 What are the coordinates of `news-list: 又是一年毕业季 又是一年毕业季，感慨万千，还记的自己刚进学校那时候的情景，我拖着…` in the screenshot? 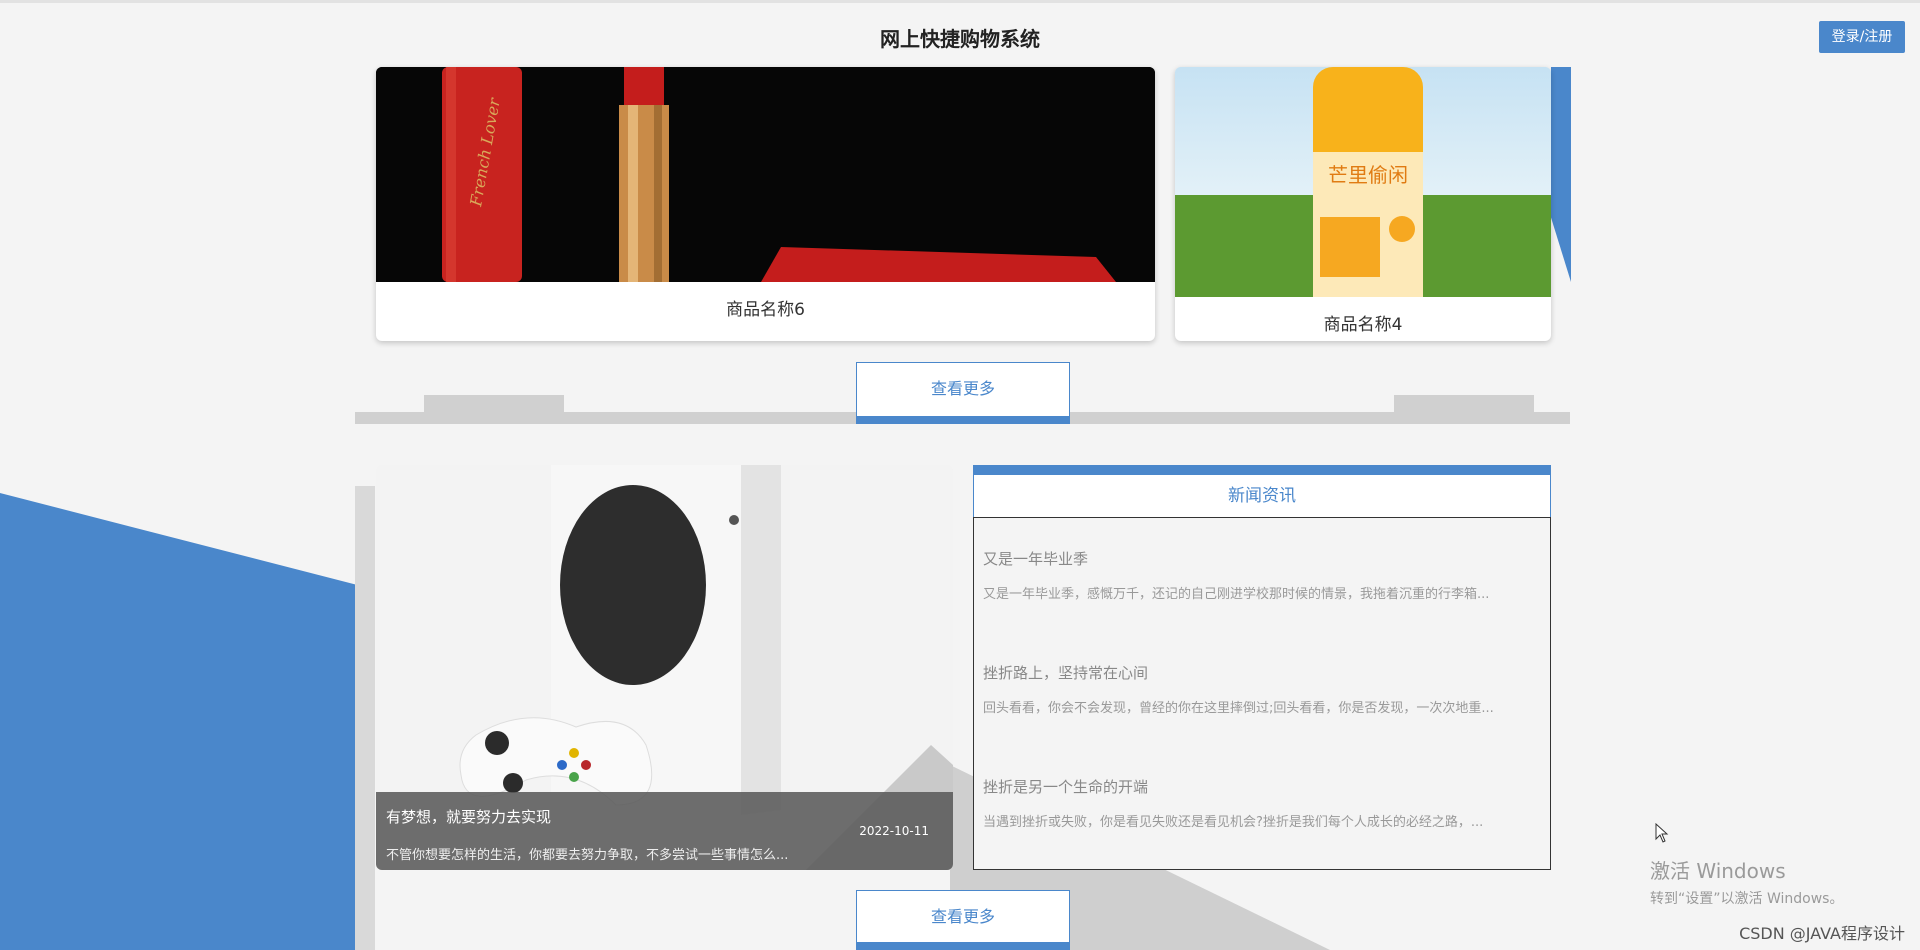 It's located at (1262, 693).